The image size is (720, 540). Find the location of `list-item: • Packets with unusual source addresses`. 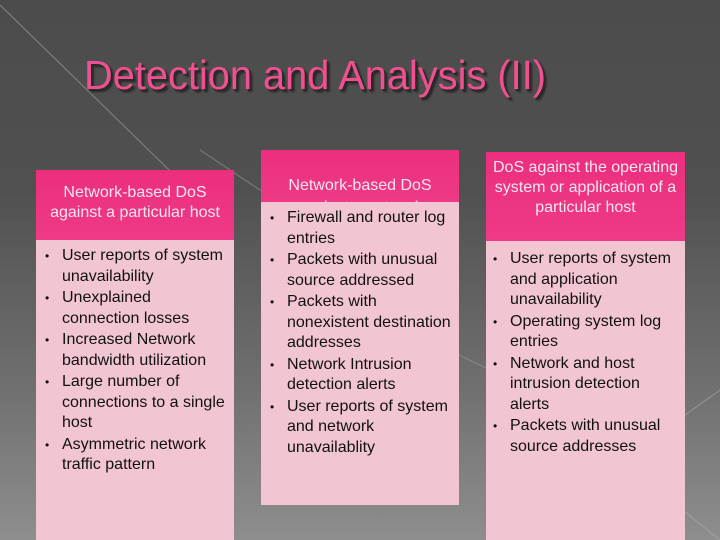

list-item: • Packets with unusual source addresses is located at coordinates (577, 436).